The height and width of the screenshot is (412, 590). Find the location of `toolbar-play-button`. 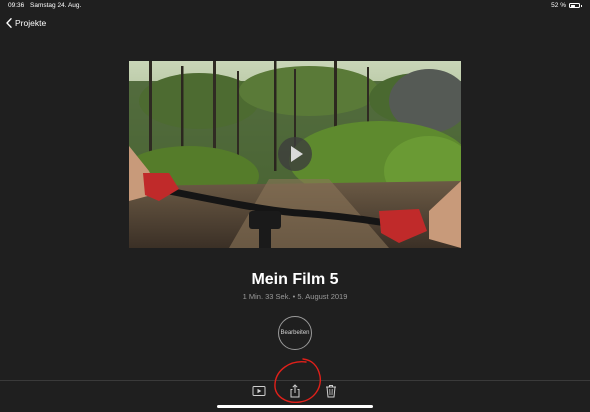

toolbar-play-button is located at coordinates (259, 391).